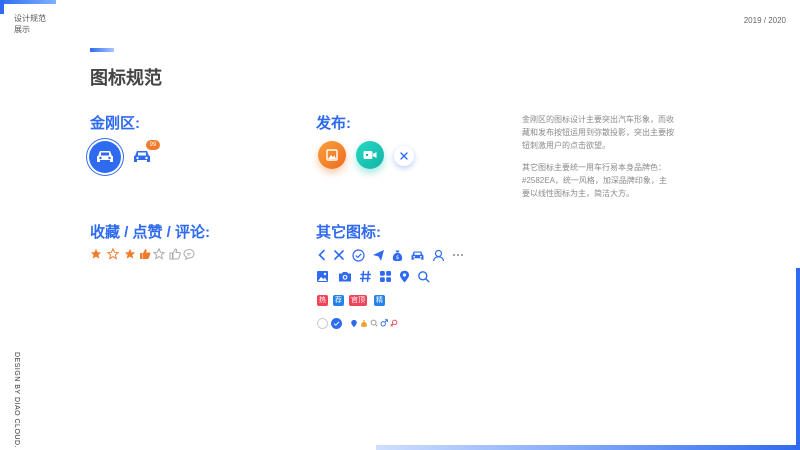  I want to click on header-year: 2019 / 2020, so click(764, 20).